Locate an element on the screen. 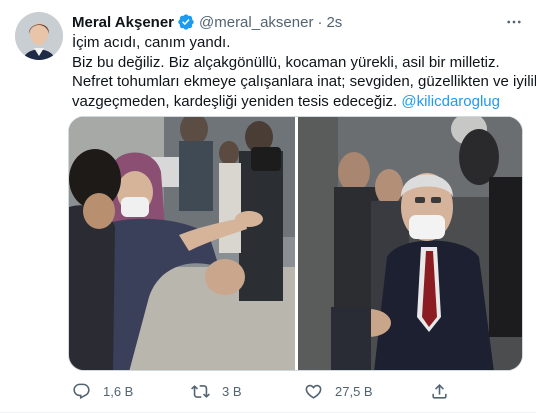 The width and height of the screenshot is (536, 413). avatar-image is located at coordinates (39, 36).